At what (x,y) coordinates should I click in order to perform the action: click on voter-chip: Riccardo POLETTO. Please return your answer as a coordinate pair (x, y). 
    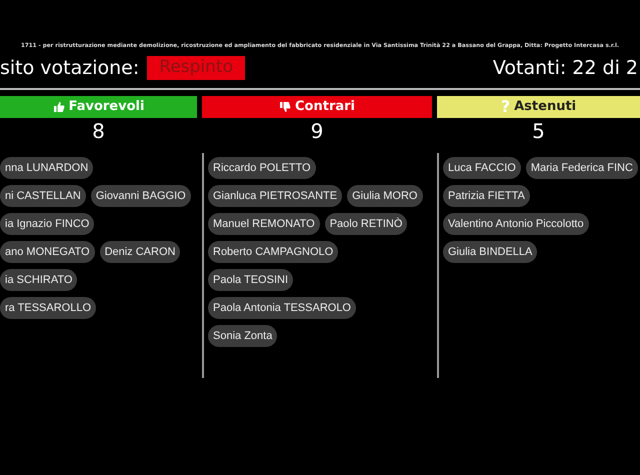
    Looking at the image, I should click on (262, 168).